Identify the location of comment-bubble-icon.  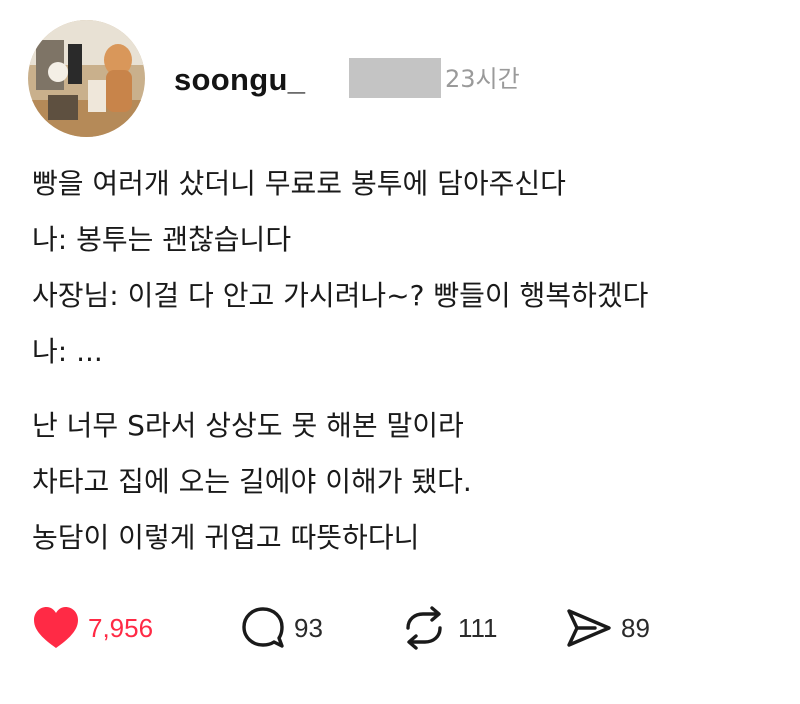
(263, 628).